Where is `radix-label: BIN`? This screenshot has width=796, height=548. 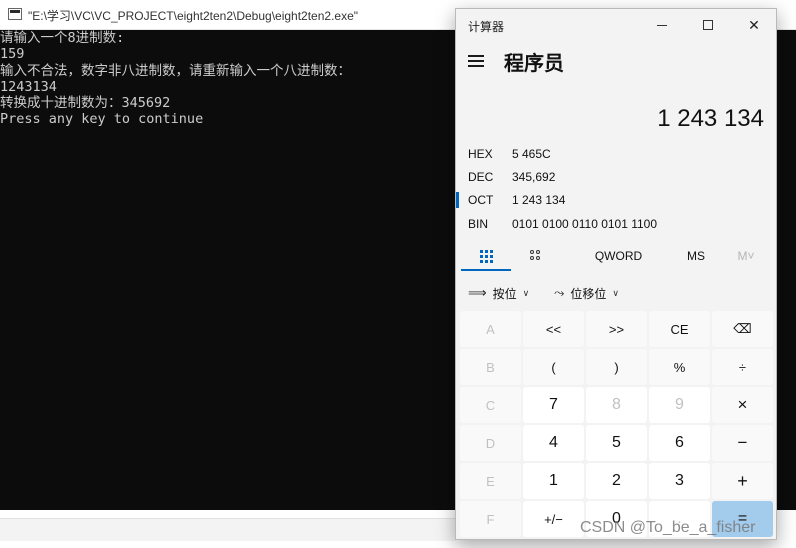
radix-label: BIN is located at coordinates (478, 224).